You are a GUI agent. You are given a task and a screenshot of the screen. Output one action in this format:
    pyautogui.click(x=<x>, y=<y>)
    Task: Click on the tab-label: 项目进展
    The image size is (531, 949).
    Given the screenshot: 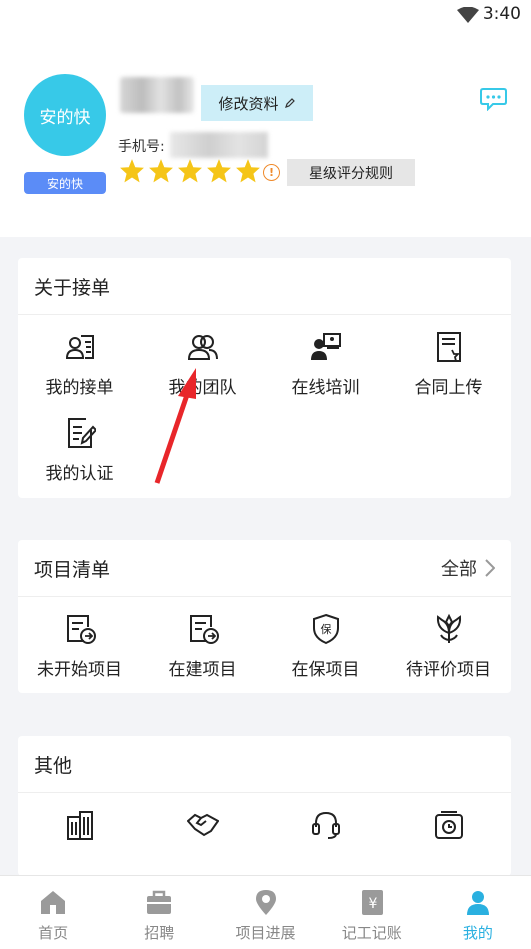 What is the action you would take?
    pyautogui.click(x=265, y=933)
    